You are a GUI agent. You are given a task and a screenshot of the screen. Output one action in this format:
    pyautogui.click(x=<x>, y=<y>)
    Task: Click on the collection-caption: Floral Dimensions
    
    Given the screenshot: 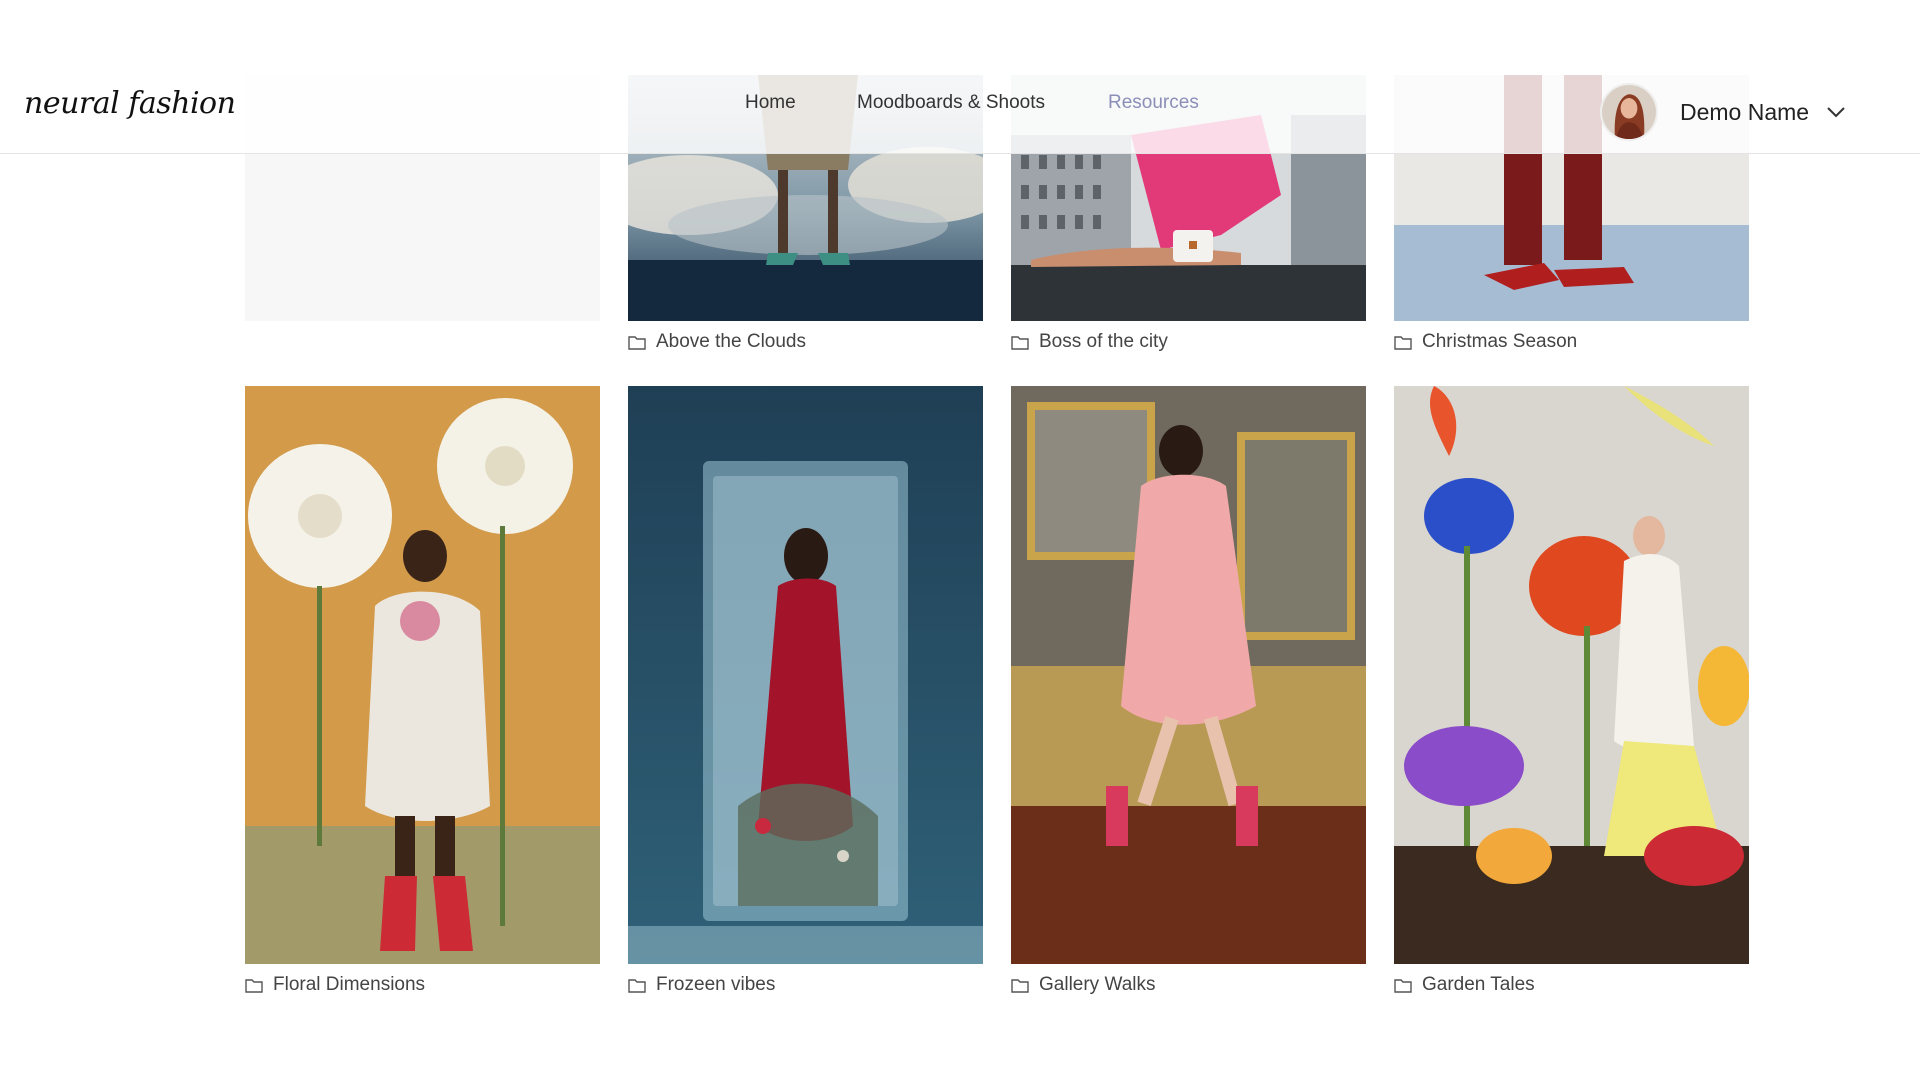 What is the action you would take?
    pyautogui.click(x=335, y=985)
    